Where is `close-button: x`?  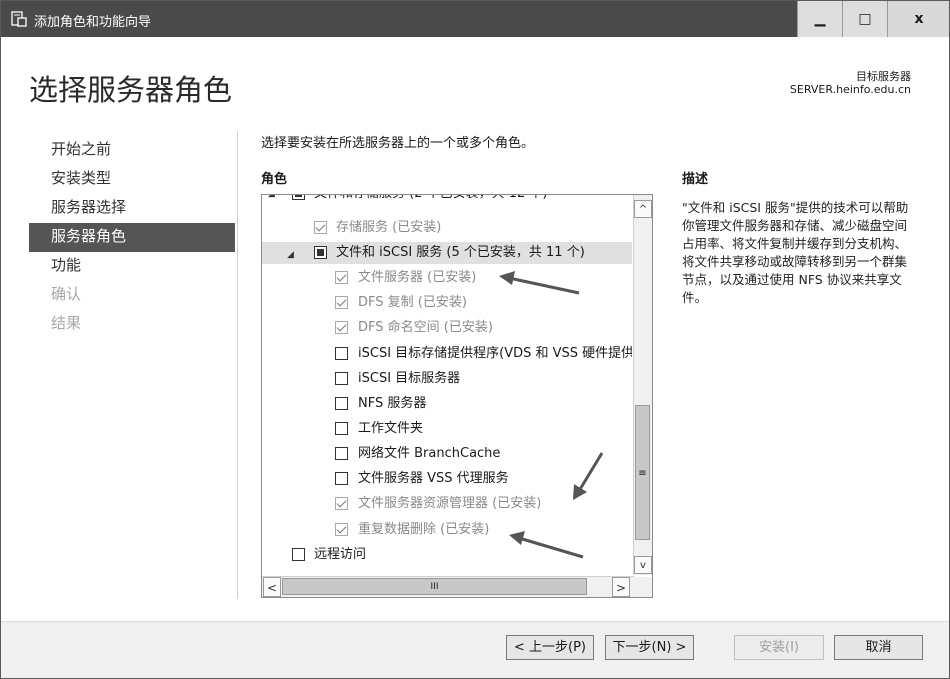 close-button: x is located at coordinates (918, 19).